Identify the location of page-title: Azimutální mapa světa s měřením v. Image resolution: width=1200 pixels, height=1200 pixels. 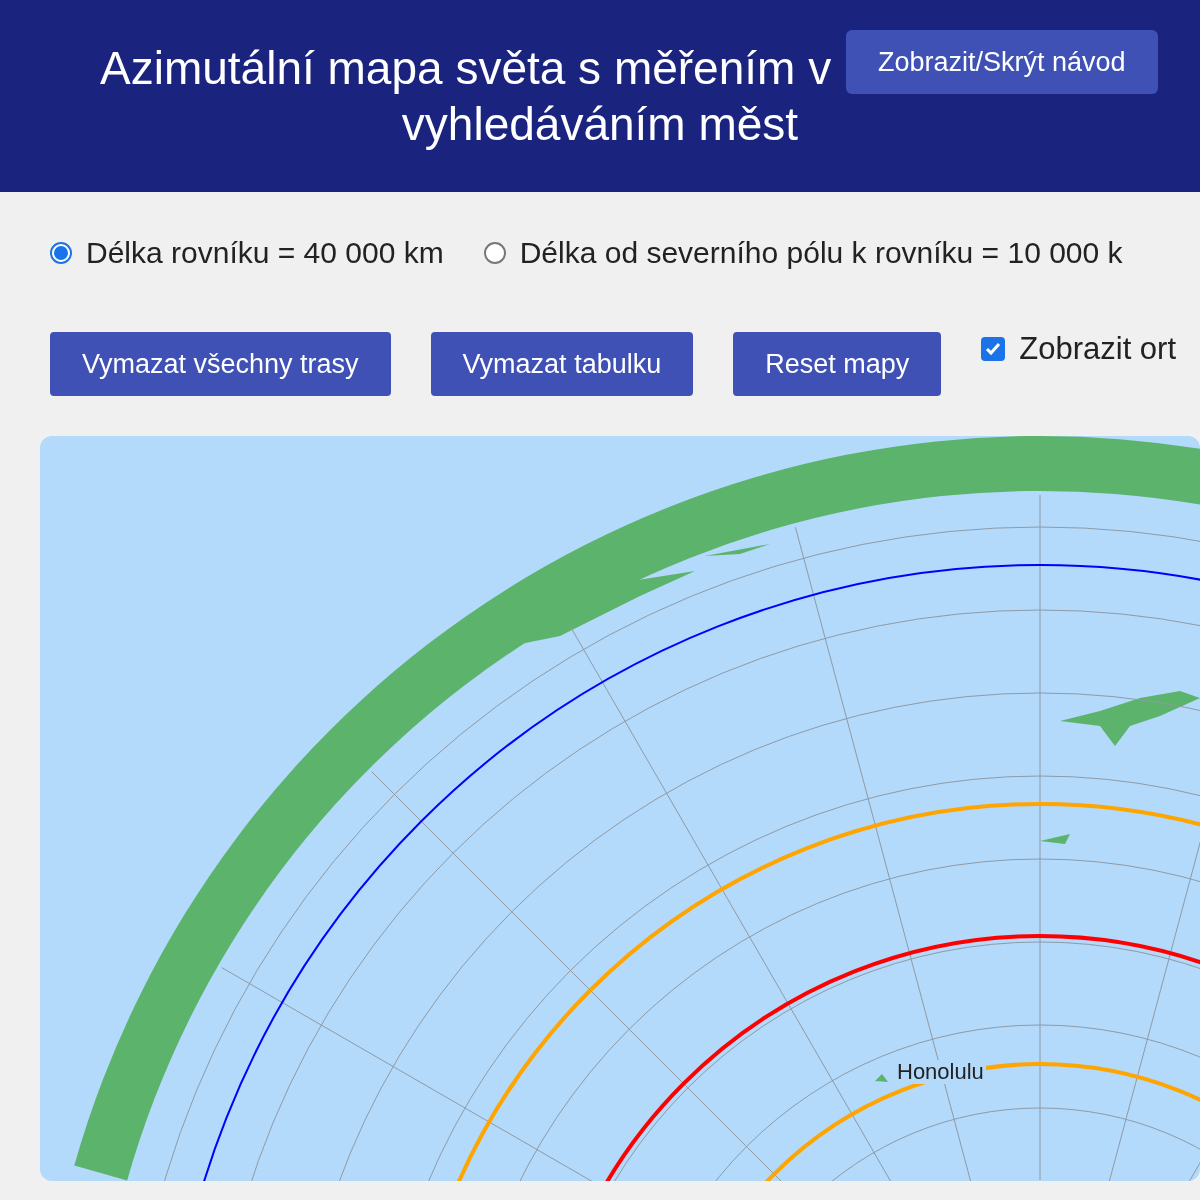
(466, 68).